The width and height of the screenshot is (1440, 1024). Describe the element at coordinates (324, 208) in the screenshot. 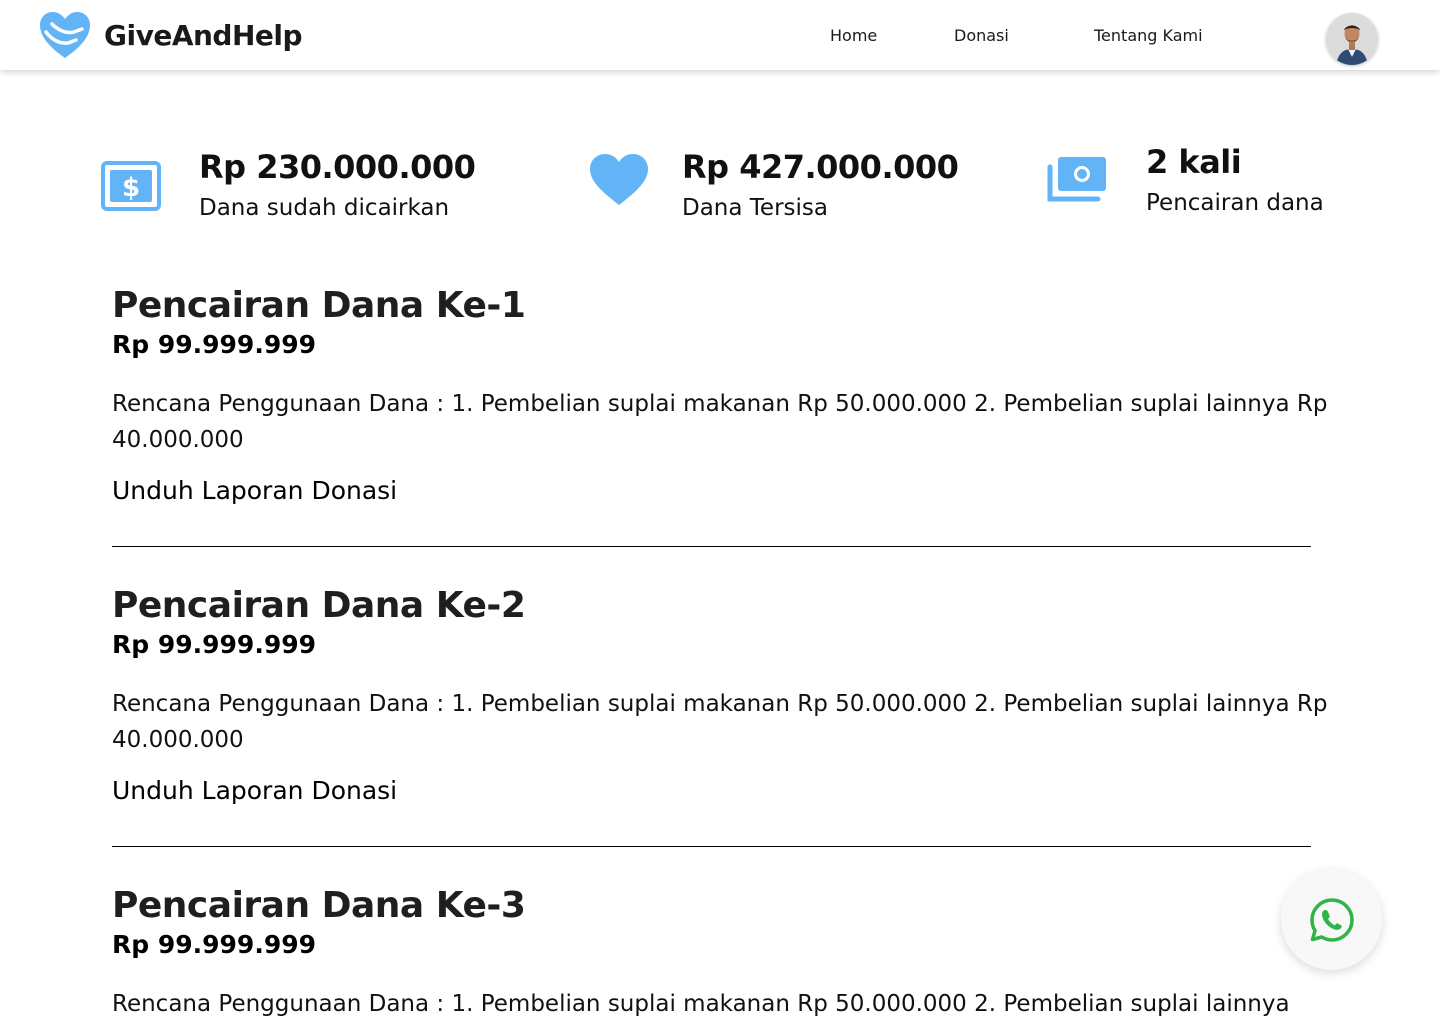

I see `stat-label: Dana sudah dicairkan` at that location.